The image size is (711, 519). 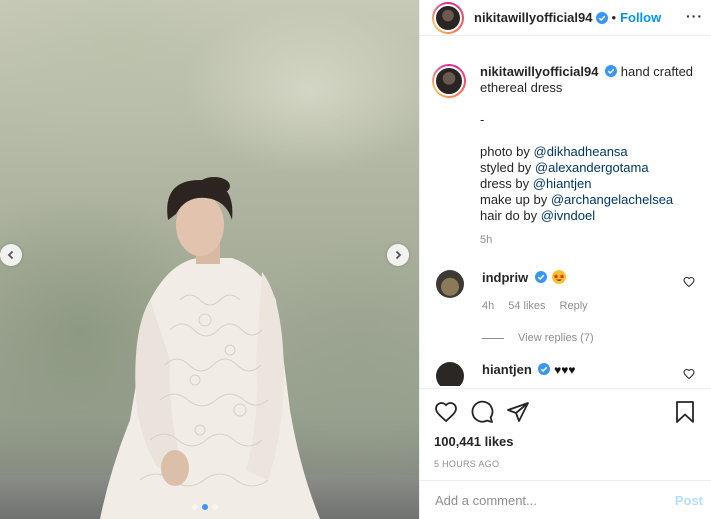 I want to click on post-actions: 100,441 likes 5 HOURS AGO, so click(x=565, y=428).